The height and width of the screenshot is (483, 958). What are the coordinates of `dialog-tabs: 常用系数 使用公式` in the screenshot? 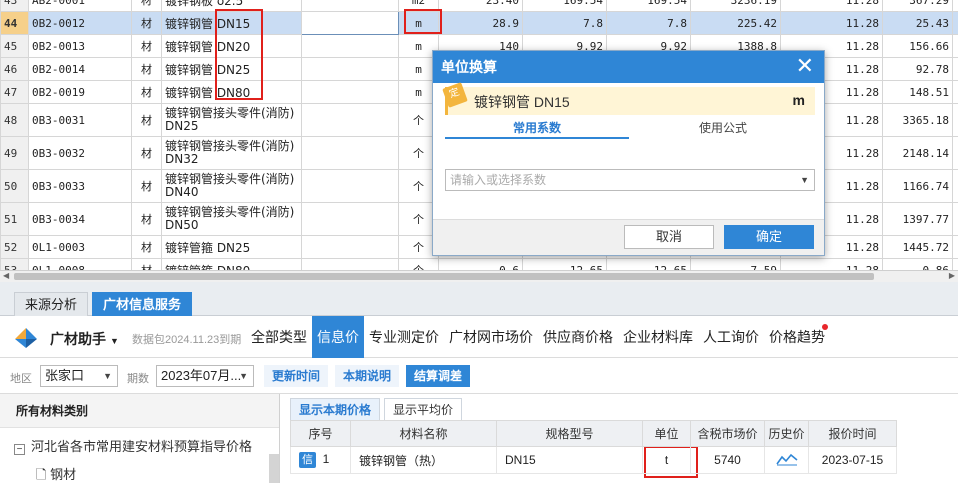 It's located at (630, 128).